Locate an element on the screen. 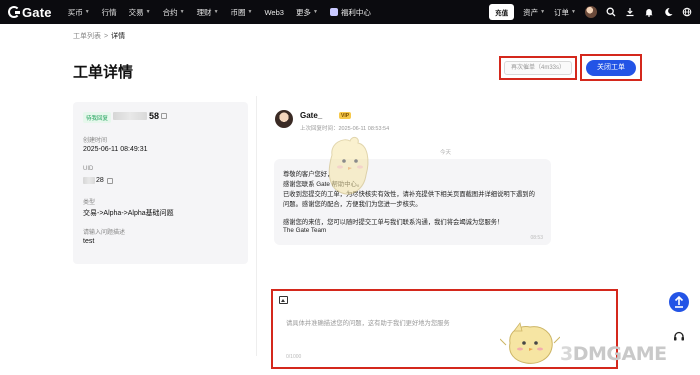 Image resolution: width=700 pixels, height=375 pixels. nav-item-futures: 合约 ▼ is located at coordinates (174, 12).